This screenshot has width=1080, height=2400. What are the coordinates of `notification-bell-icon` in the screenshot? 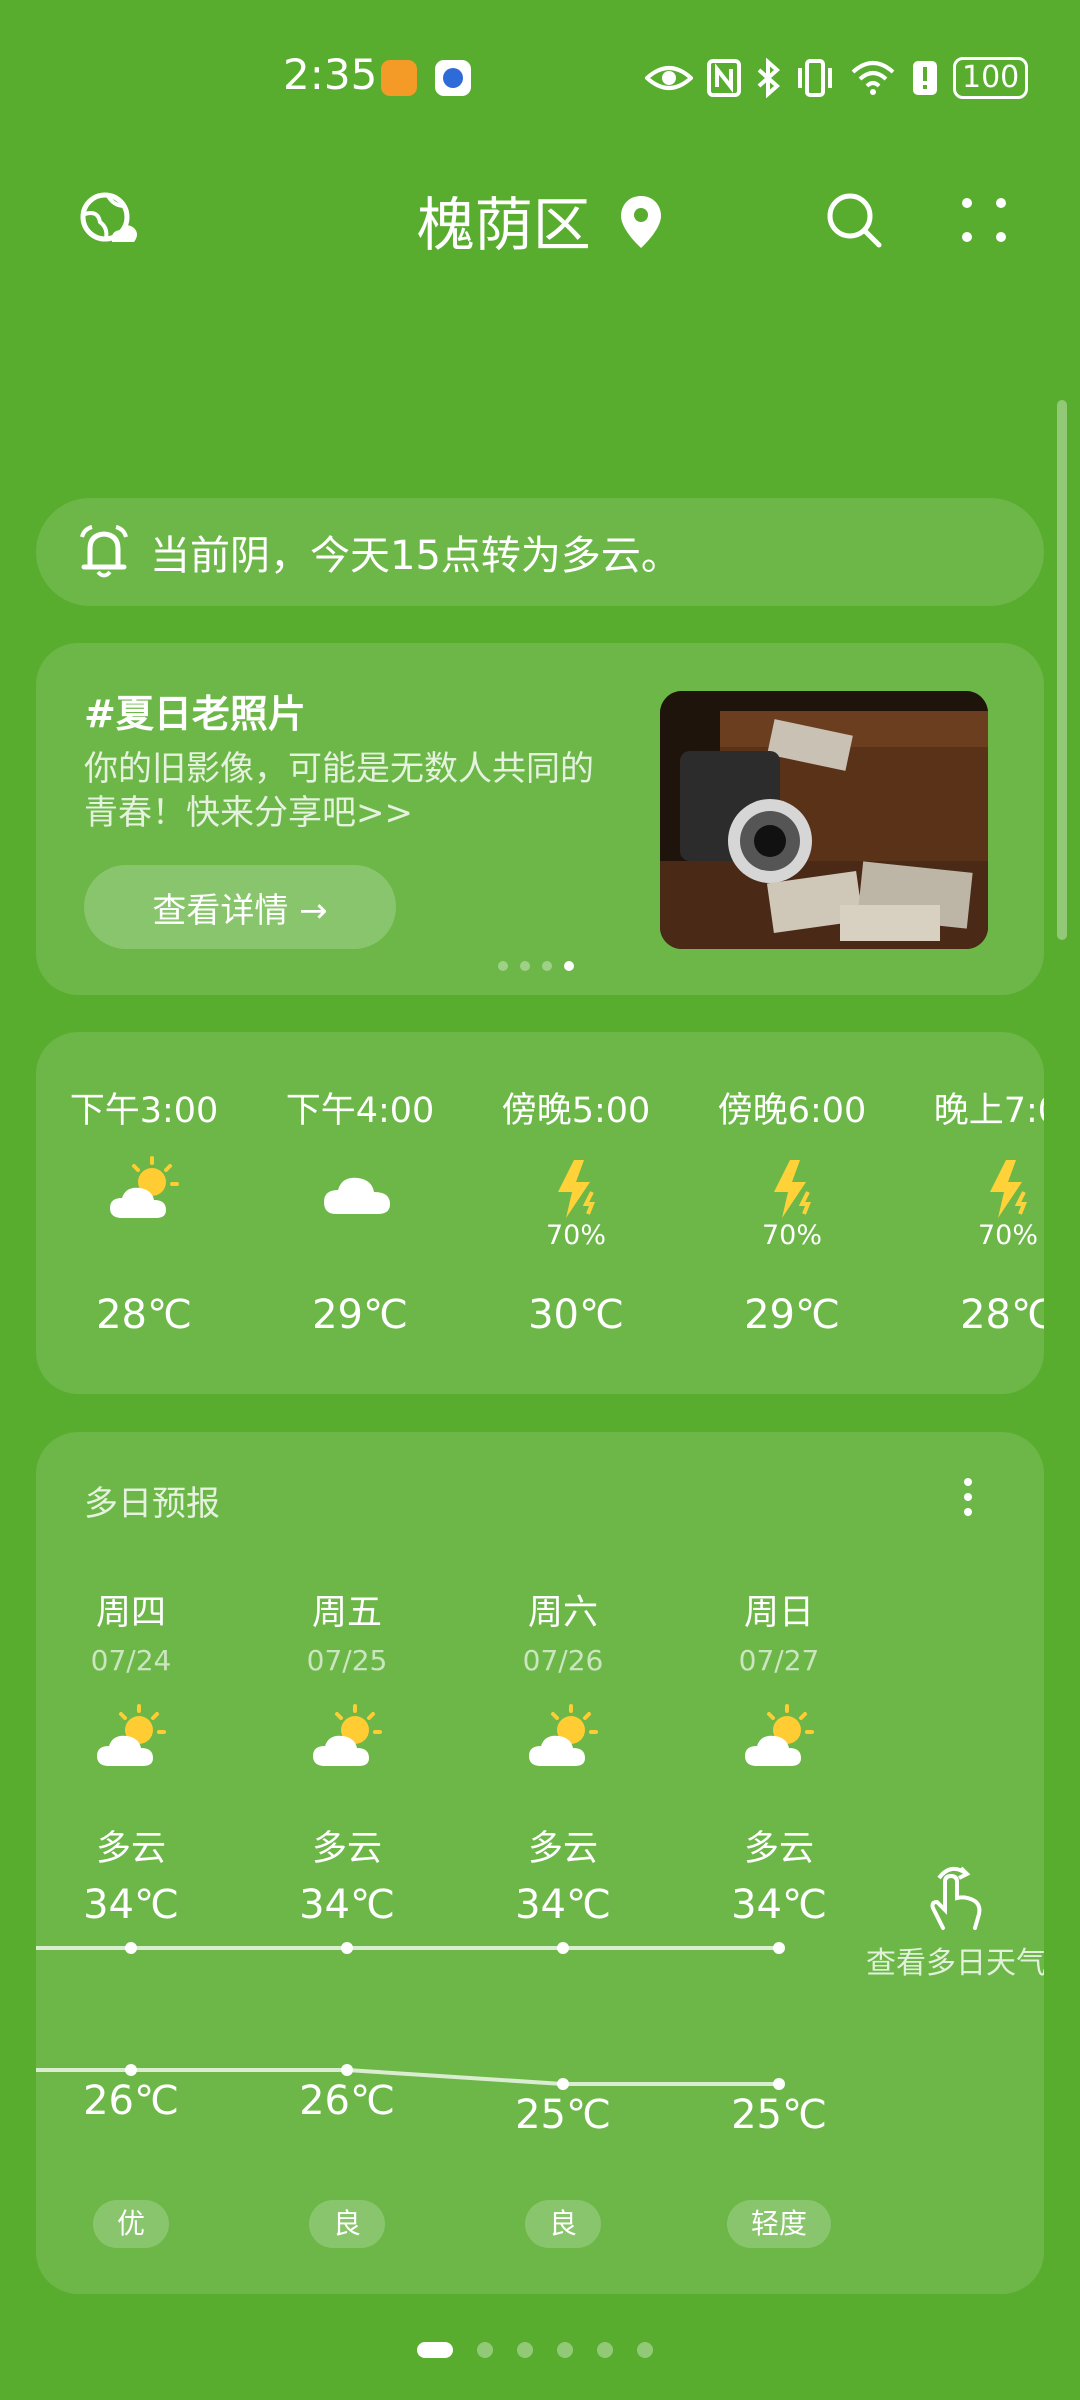 It's located at (104, 552).